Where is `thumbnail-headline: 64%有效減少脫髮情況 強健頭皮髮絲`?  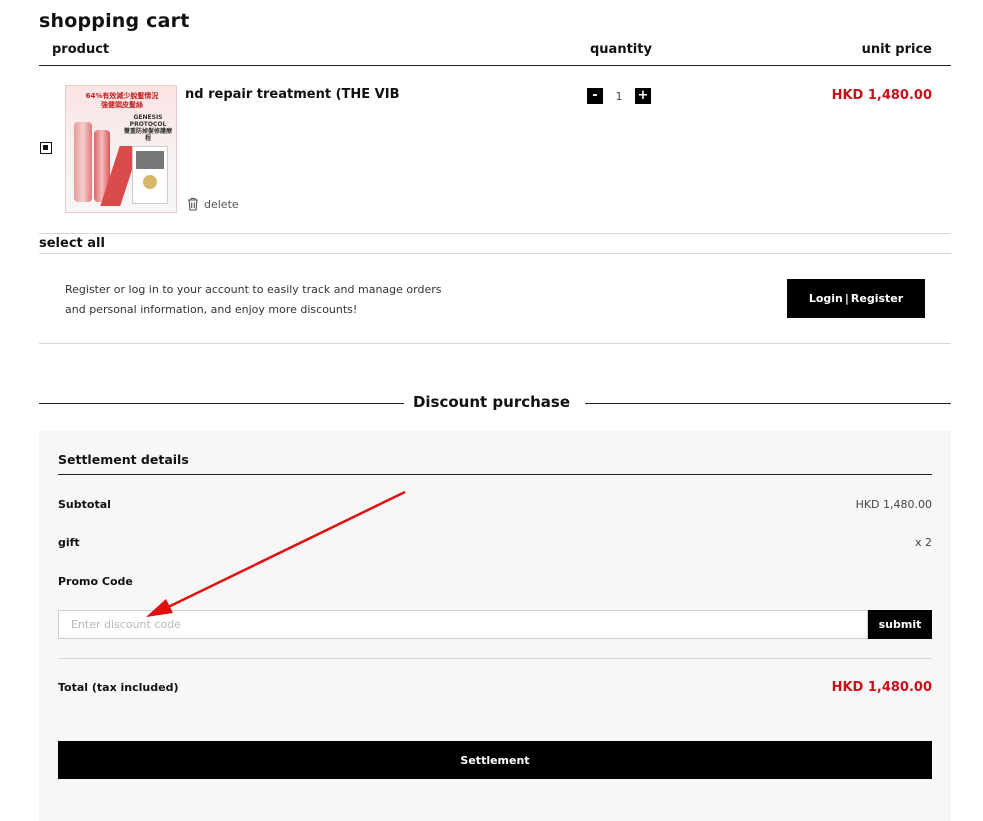 thumbnail-headline: 64%有效減少脫髮情況 強健頭皮髮絲 is located at coordinates (122, 100).